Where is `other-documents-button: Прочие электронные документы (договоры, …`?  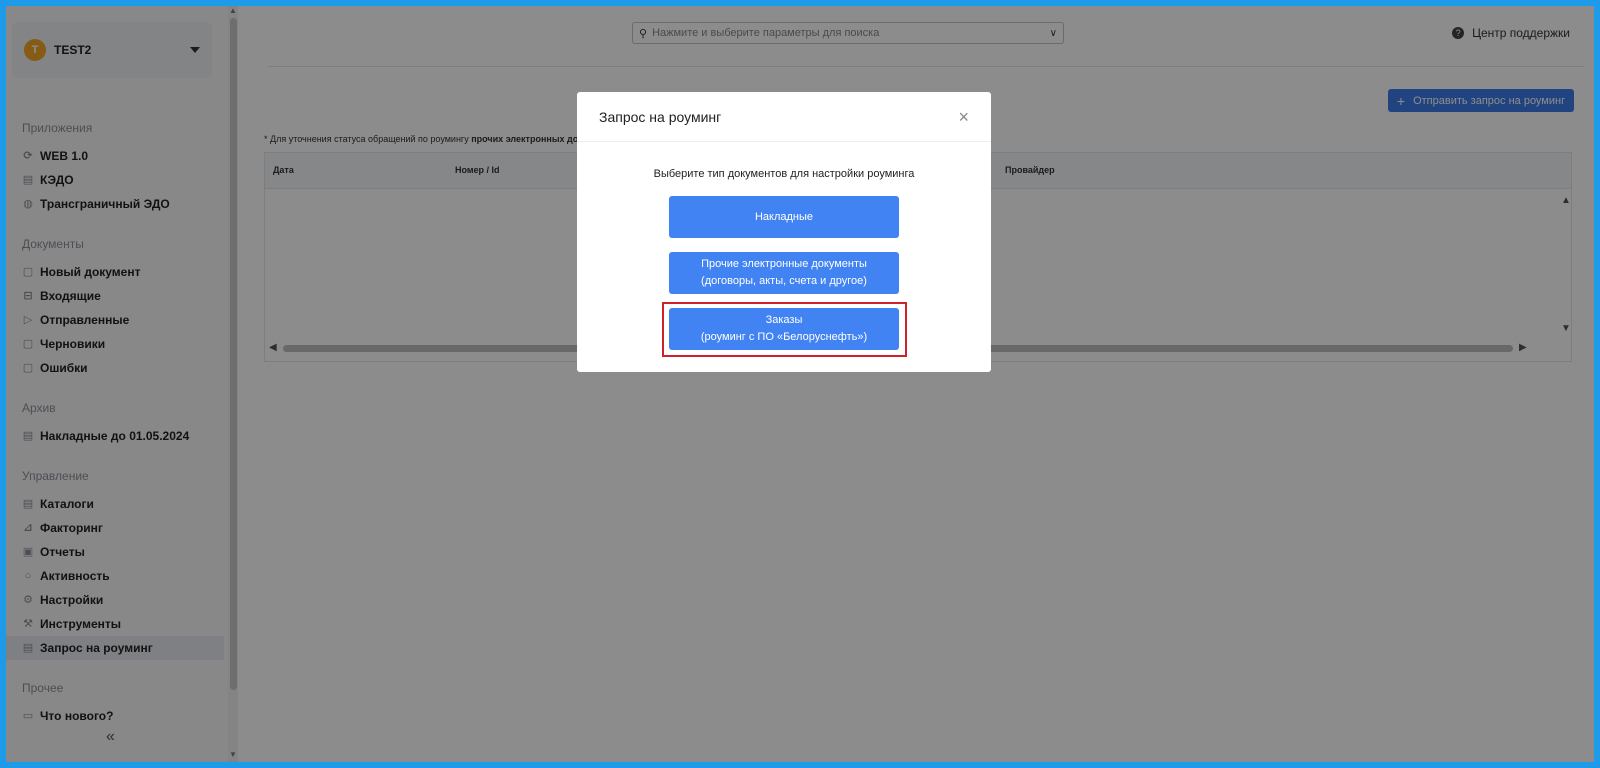 other-documents-button: Прочие электронные документы (договоры, … is located at coordinates (784, 273).